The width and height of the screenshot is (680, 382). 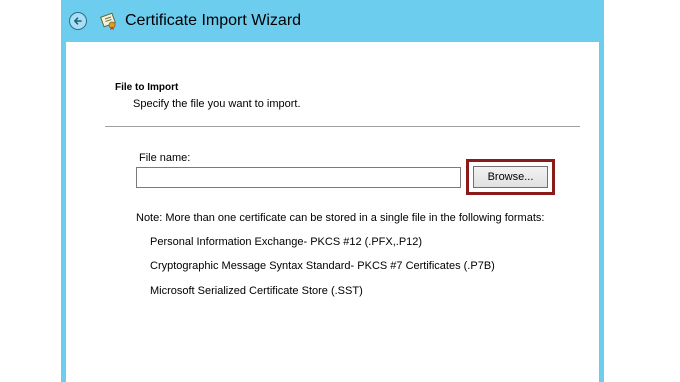 I want to click on divider, so click(x=342, y=126).